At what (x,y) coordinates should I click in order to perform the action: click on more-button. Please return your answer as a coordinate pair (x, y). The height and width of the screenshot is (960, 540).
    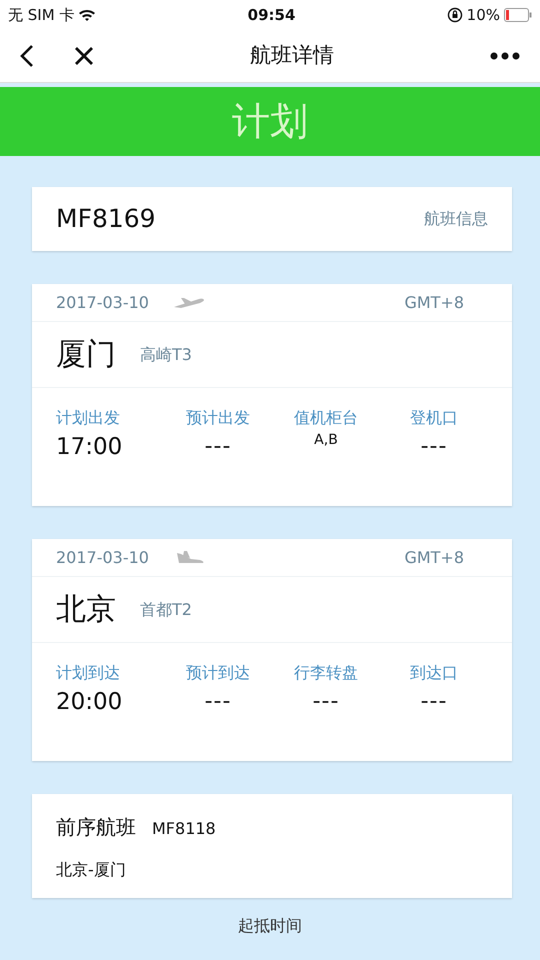
    Looking at the image, I should click on (505, 56).